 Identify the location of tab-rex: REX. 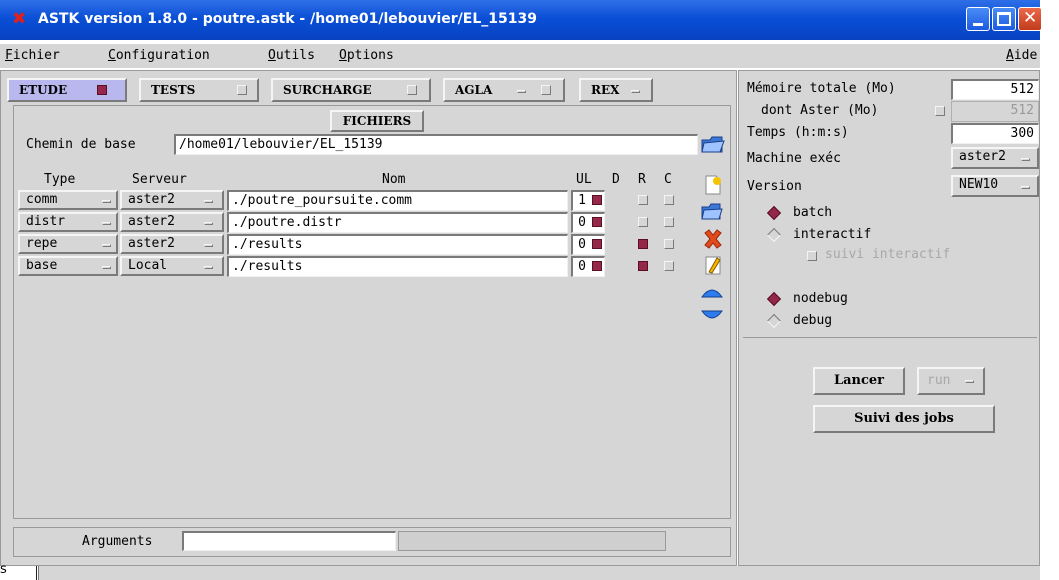
(616, 90).